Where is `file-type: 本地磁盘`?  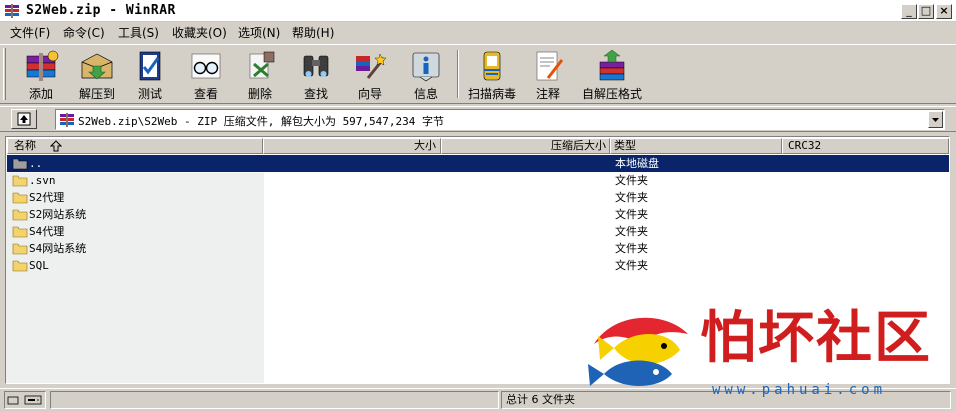
file-type: 本地磁盘 is located at coordinates (637, 163).